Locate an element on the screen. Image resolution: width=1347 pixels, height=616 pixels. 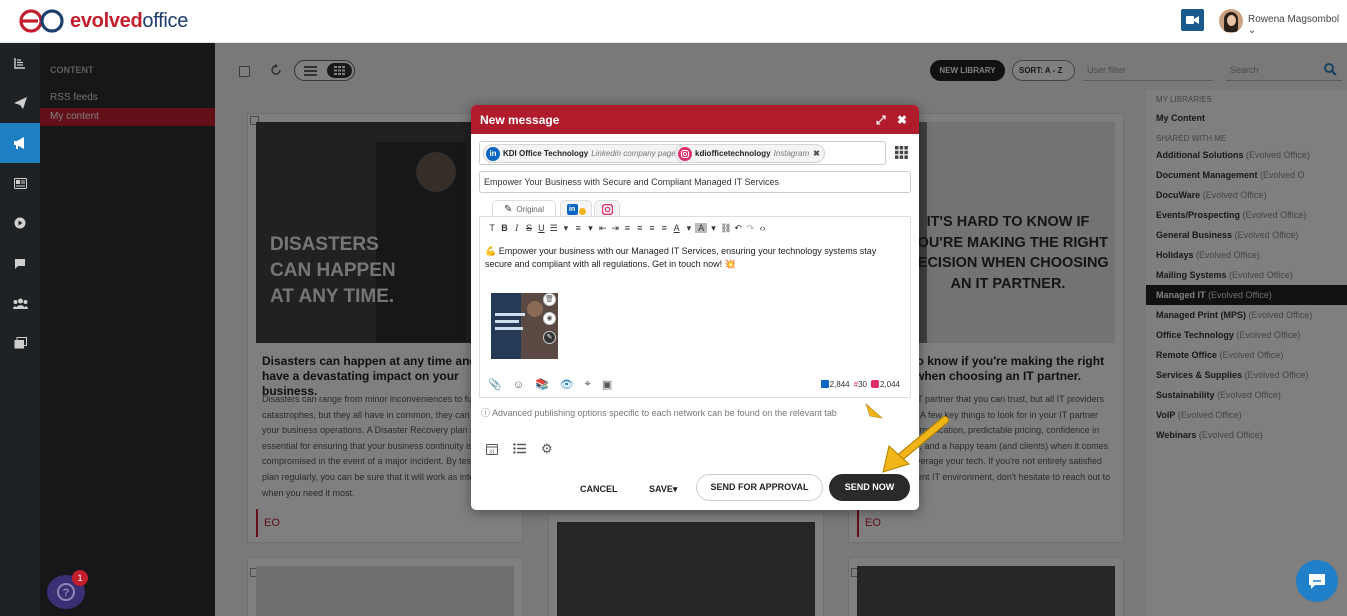
linkedin-count: 2,844 is located at coordinates (835, 384).